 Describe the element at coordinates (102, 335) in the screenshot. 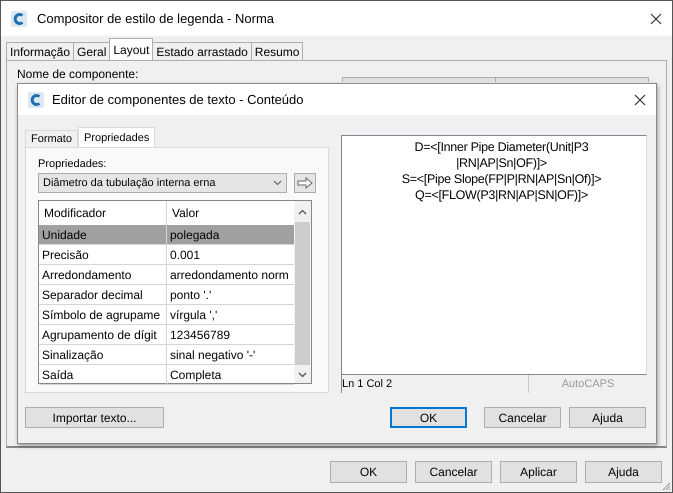

I see `table-cell: Agrupamento de dígit` at that location.